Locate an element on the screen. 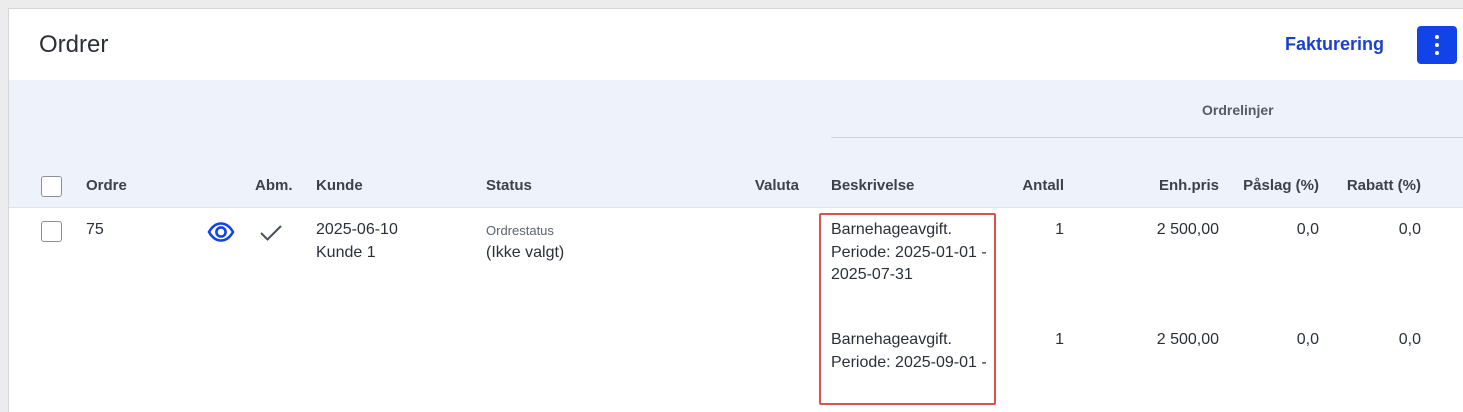 This screenshot has width=1463, height=412. column-header-rabatt: Rabatt (%) is located at coordinates (1370, 185).